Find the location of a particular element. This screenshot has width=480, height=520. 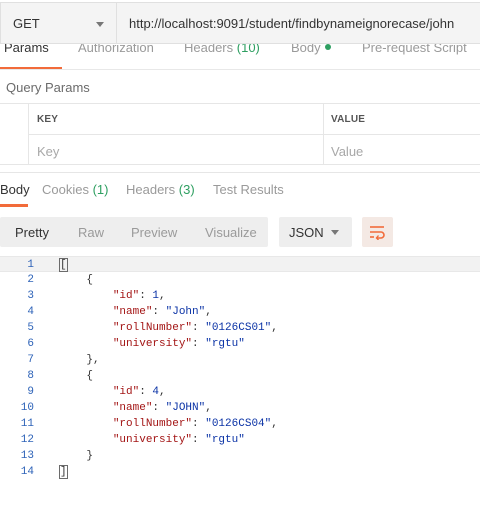

line-number: 9 is located at coordinates (30, 392).